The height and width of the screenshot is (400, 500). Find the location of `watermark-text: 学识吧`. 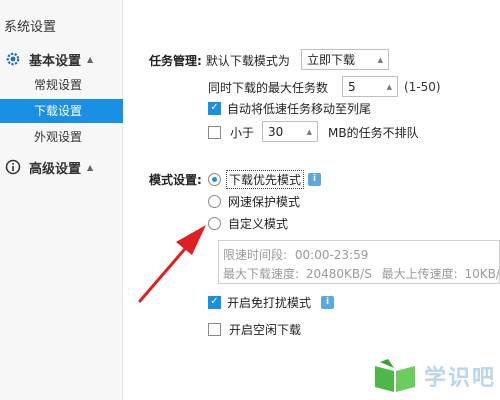

watermark-text: 学识吧 is located at coordinates (459, 378).